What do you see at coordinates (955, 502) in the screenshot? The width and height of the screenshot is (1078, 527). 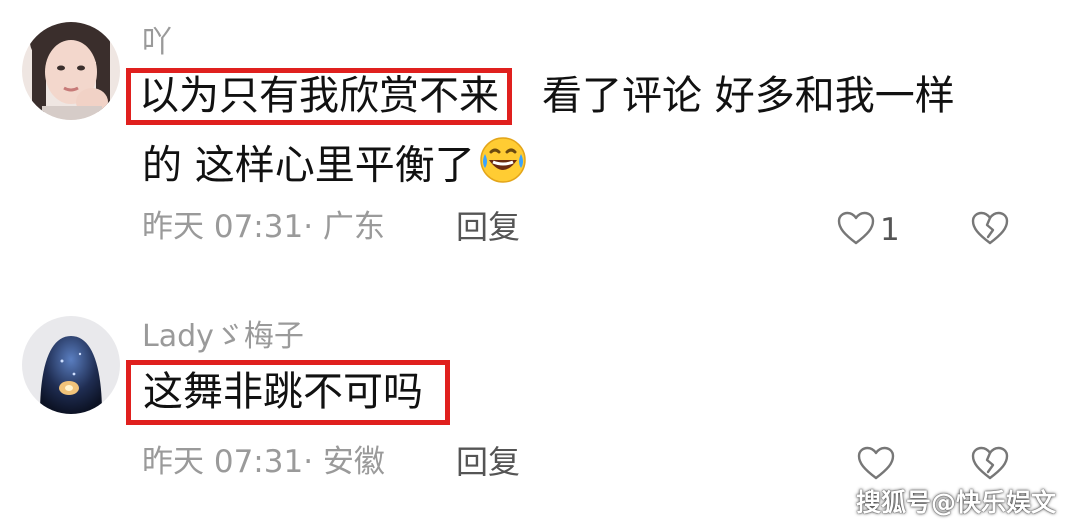 I see `watermark: 搜狐号@快乐娱文` at bounding box center [955, 502].